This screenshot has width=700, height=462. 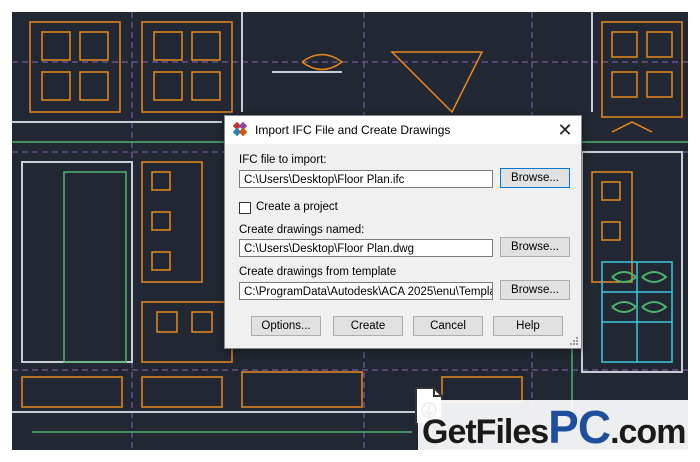 I want to click on watermark-text: GetFilesPC.com, so click(x=553, y=425).